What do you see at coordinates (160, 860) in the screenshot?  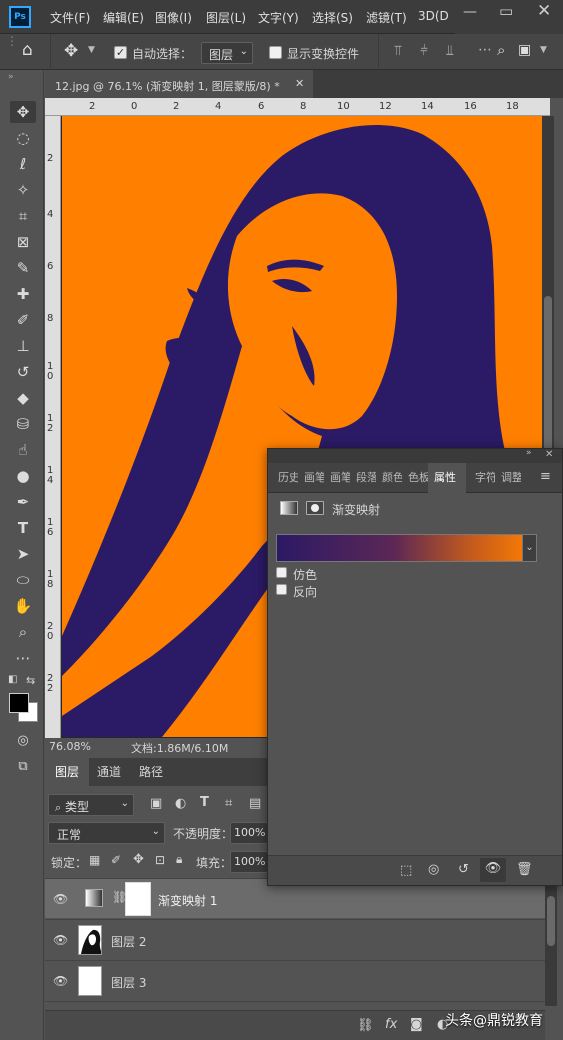 I see `lock-artboard-icon: ⊡` at bounding box center [160, 860].